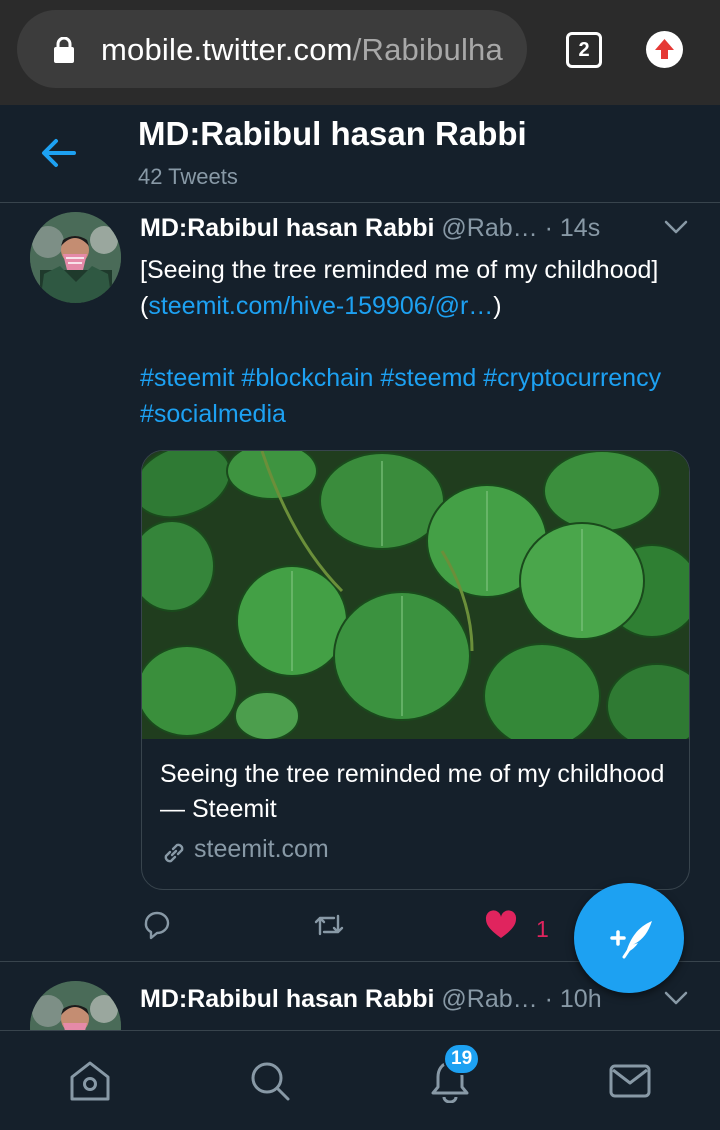 The width and height of the screenshot is (720, 1130). I want to click on bottom-navigation: 19, so click(360, 1080).